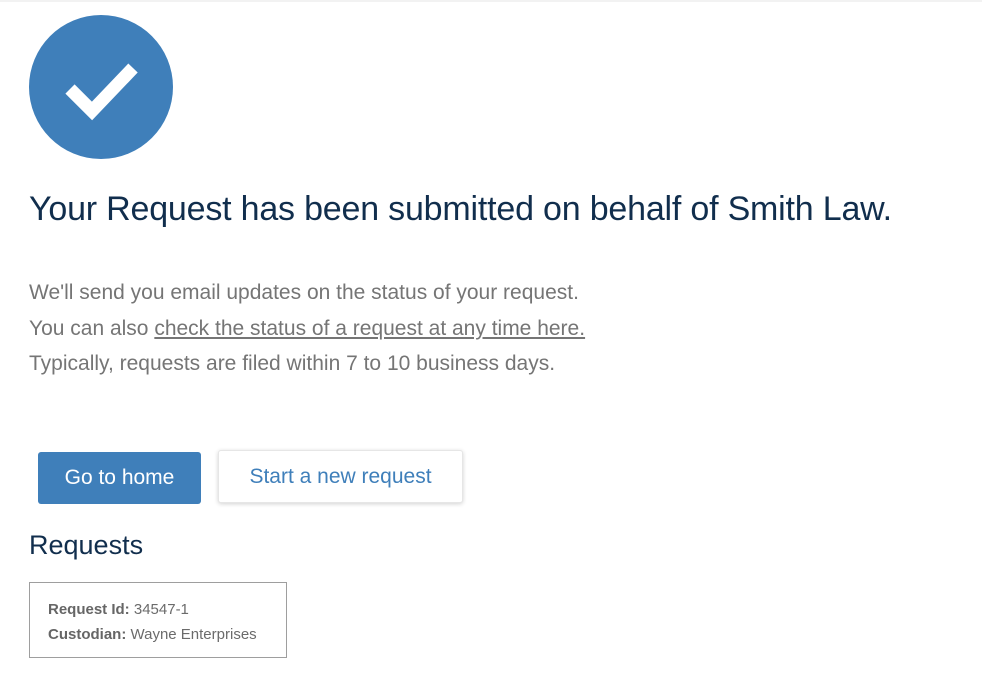  I want to click on custodian-value: Wayne Enterprises, so click(191, 634).